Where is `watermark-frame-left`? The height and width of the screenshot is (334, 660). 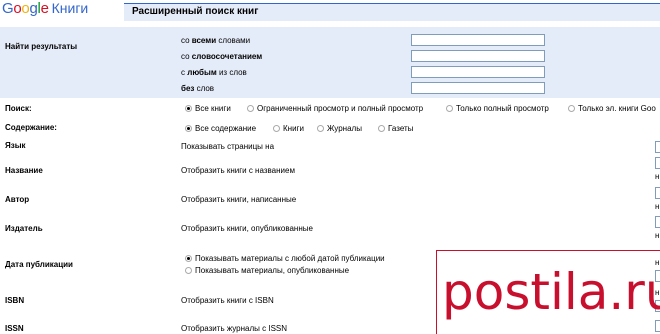 watermark-frame-left is located at coordinates (436, 292).